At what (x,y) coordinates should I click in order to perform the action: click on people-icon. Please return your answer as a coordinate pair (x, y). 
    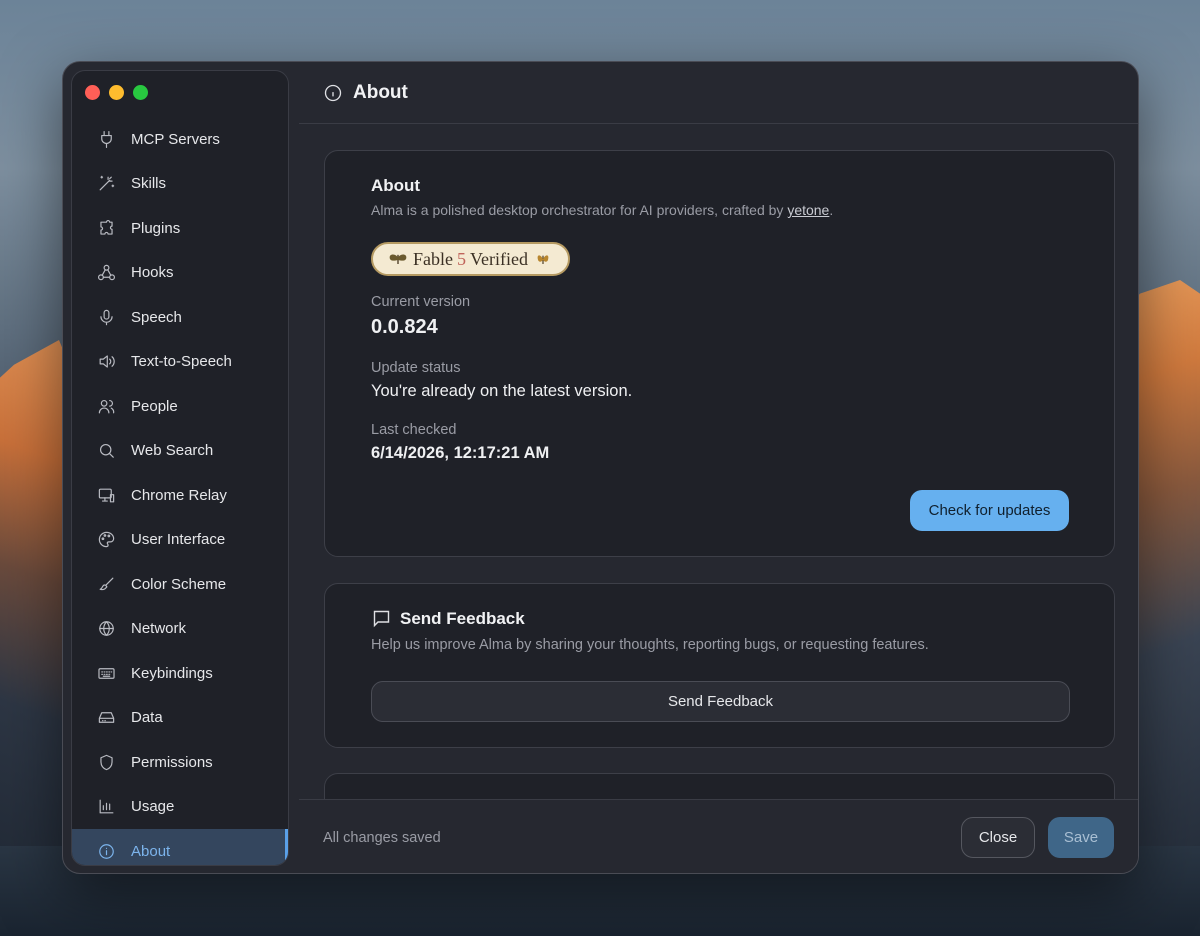
    Looking at the image, I should click on (106, 406).